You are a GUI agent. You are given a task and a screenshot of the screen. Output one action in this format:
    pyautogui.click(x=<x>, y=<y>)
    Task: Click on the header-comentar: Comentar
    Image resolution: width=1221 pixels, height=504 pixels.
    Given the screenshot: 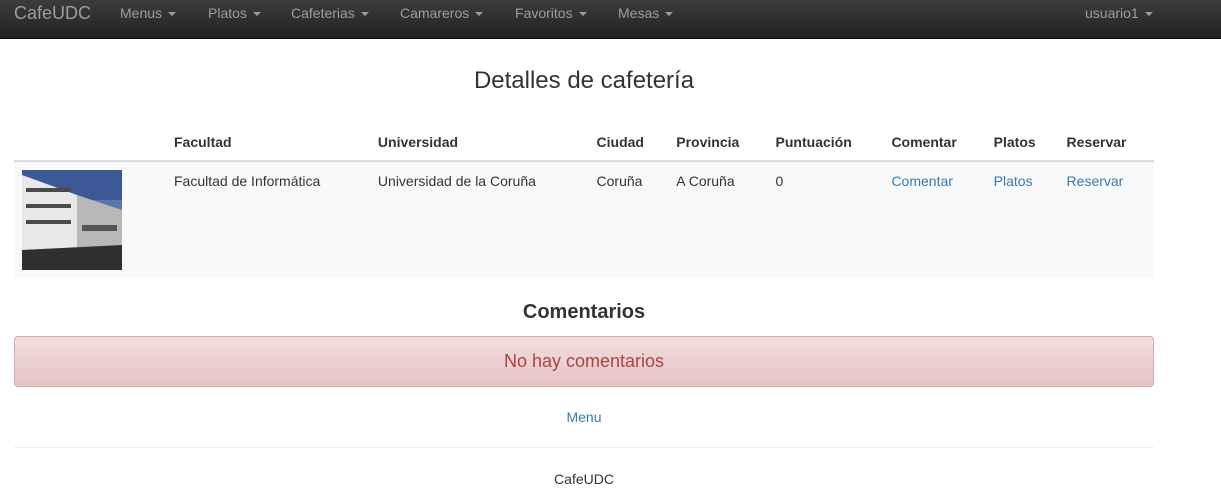 What is the action you would take?
    pyautogui.click(x=934, y=144)
    